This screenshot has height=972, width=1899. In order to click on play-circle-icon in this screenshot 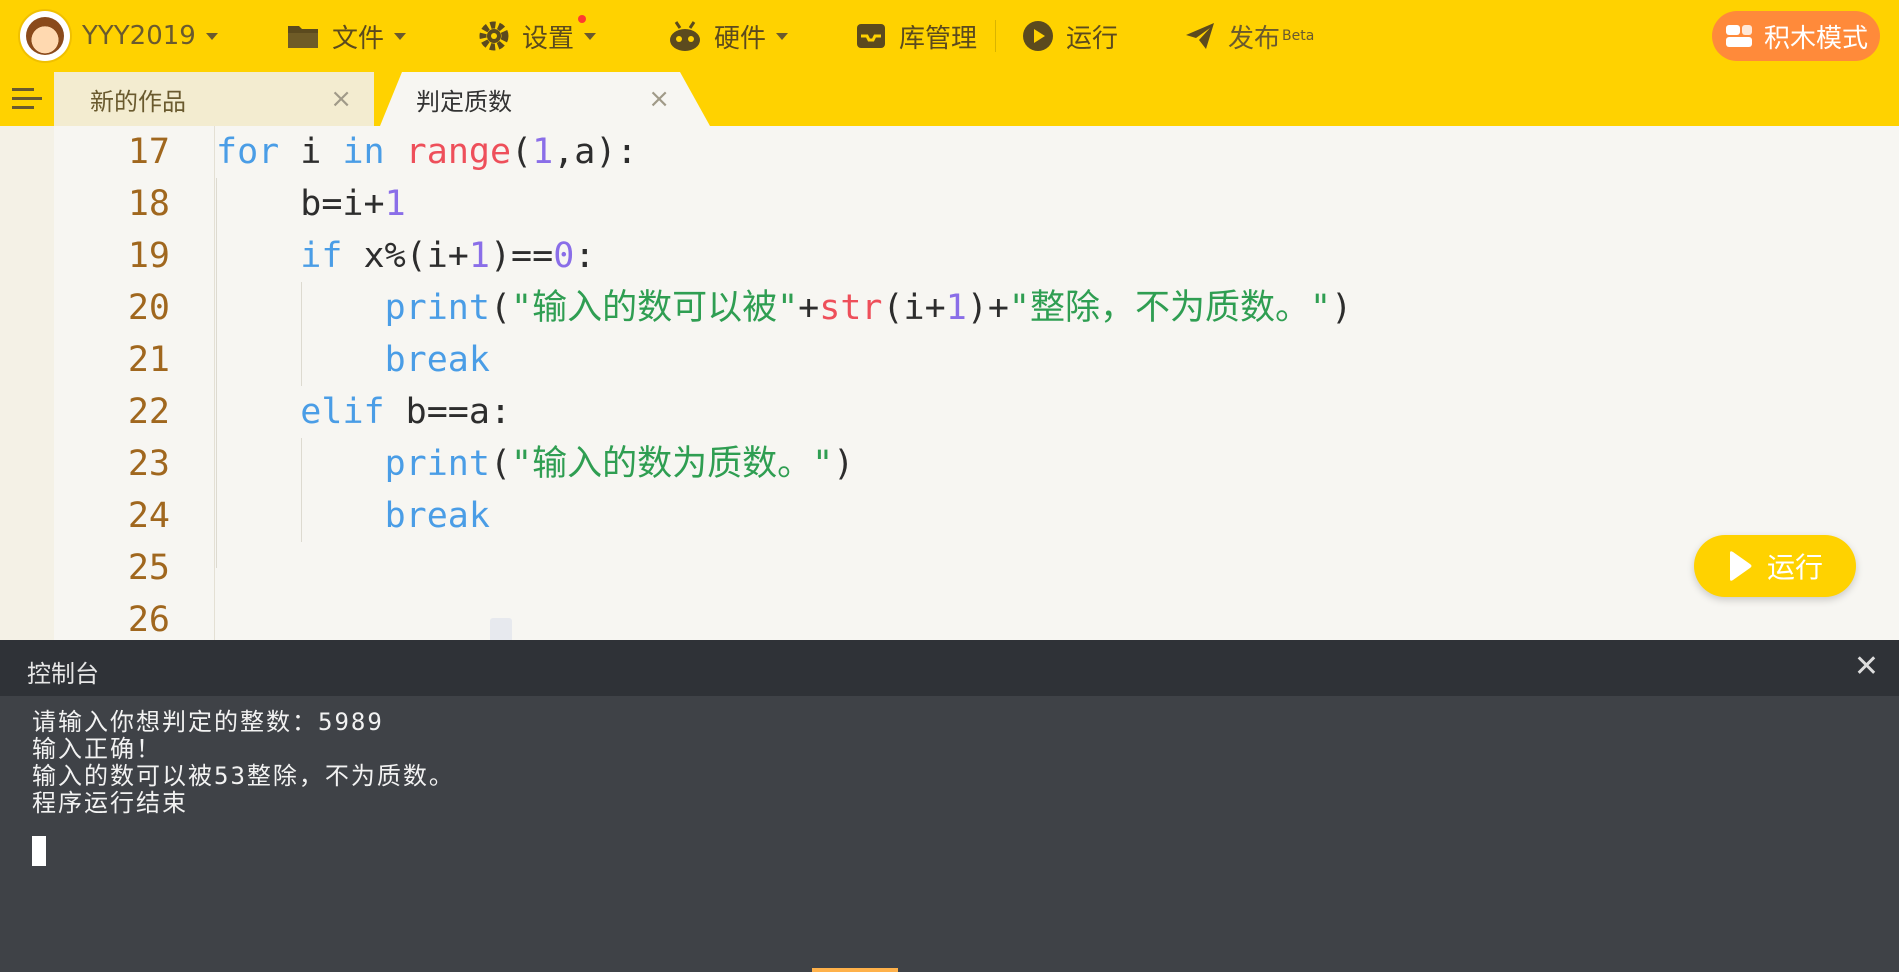, I will do `click(1038, 36)`.